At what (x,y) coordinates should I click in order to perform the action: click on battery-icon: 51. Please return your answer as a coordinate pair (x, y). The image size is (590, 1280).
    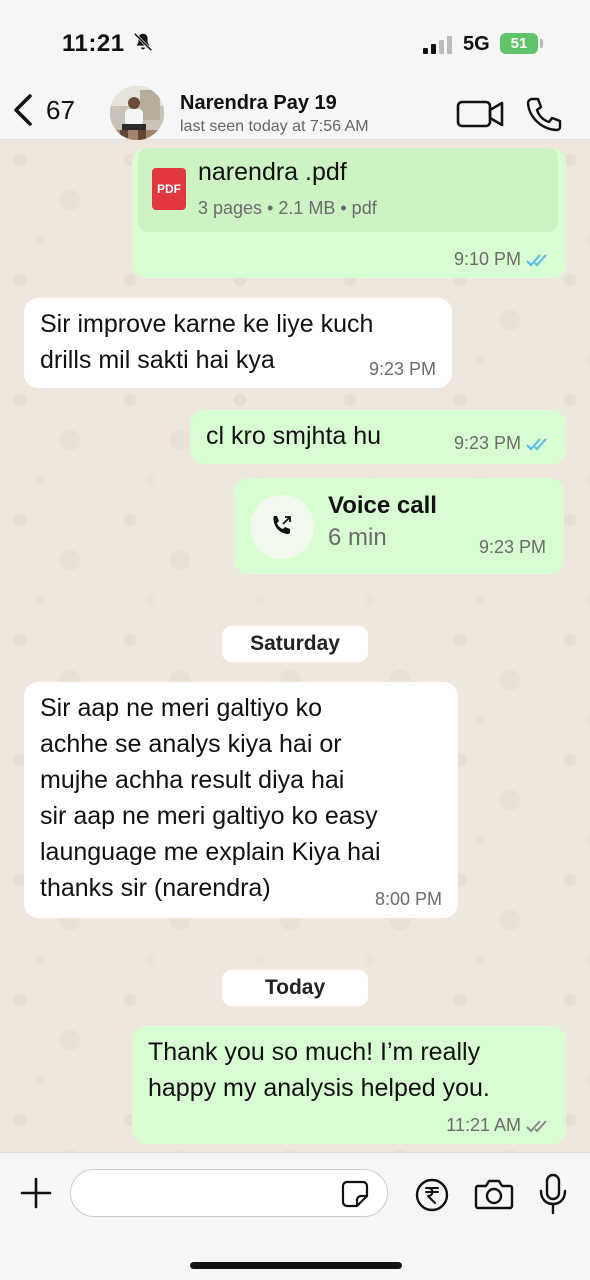
    Looking at the image, I should click on (519, 43).